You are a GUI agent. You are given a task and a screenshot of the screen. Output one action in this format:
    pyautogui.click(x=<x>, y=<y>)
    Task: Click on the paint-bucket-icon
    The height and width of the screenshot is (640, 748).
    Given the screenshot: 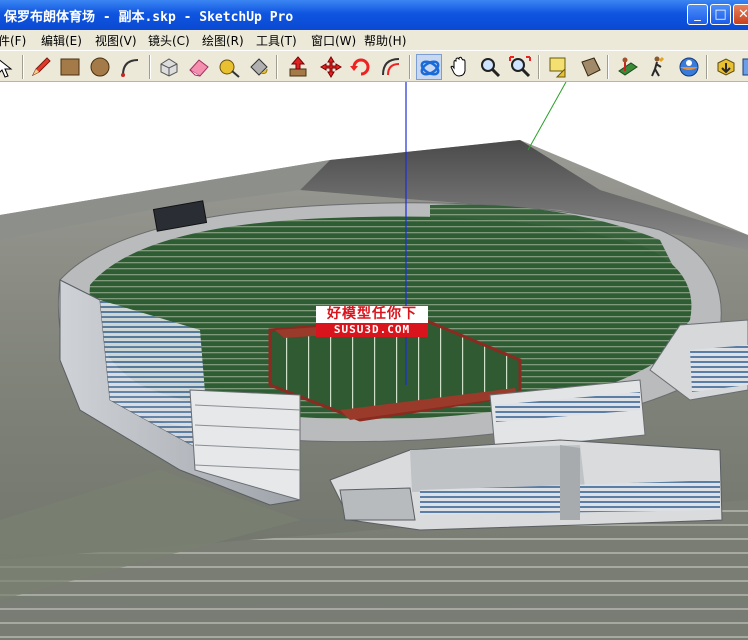 What is the action you would take?
    pyautogui.click(x=259, y=67)
    